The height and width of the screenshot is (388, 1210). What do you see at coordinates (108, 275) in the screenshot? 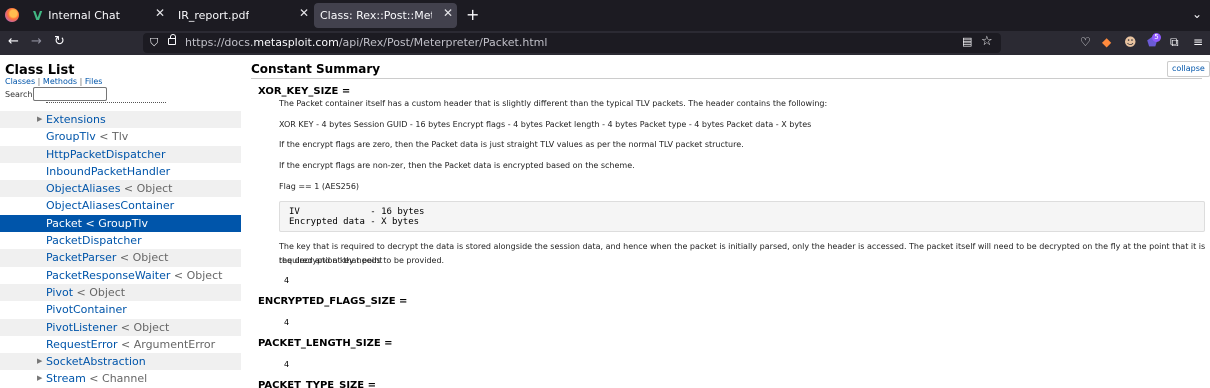
I see `class-name-link: PacketResponseWaiter` at bounding box center [108, 275].